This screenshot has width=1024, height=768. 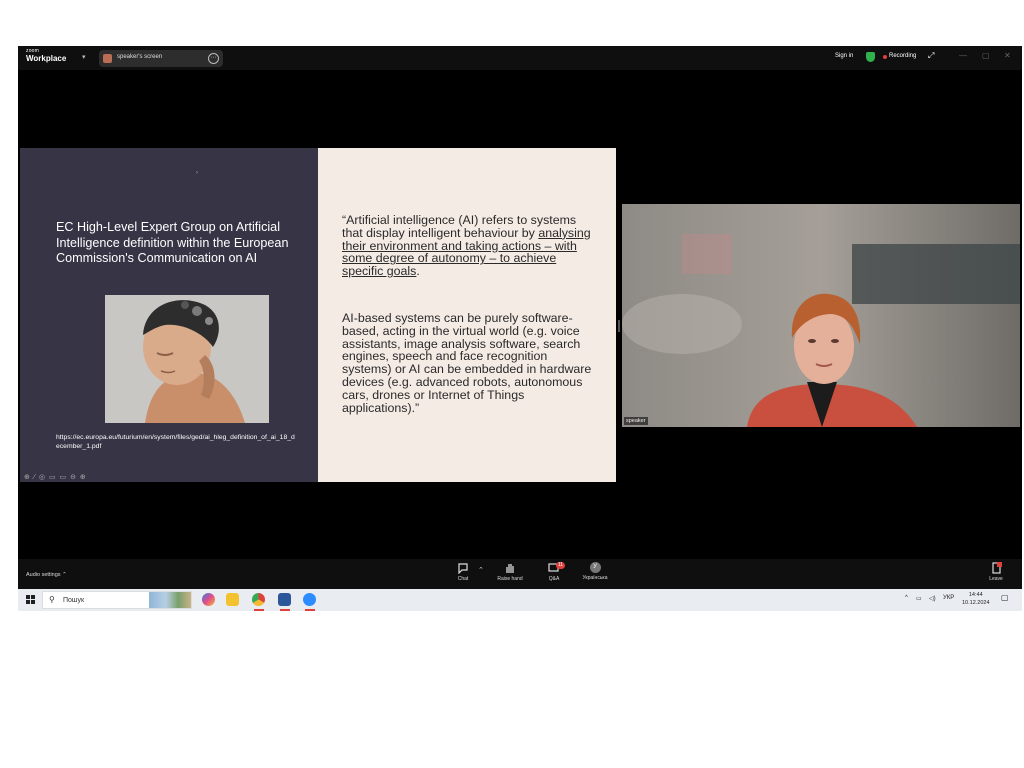 What do you see at coordinates (208, 599) in the screenshot?
I see `copilot-icon` at bounding box center [208, 599].